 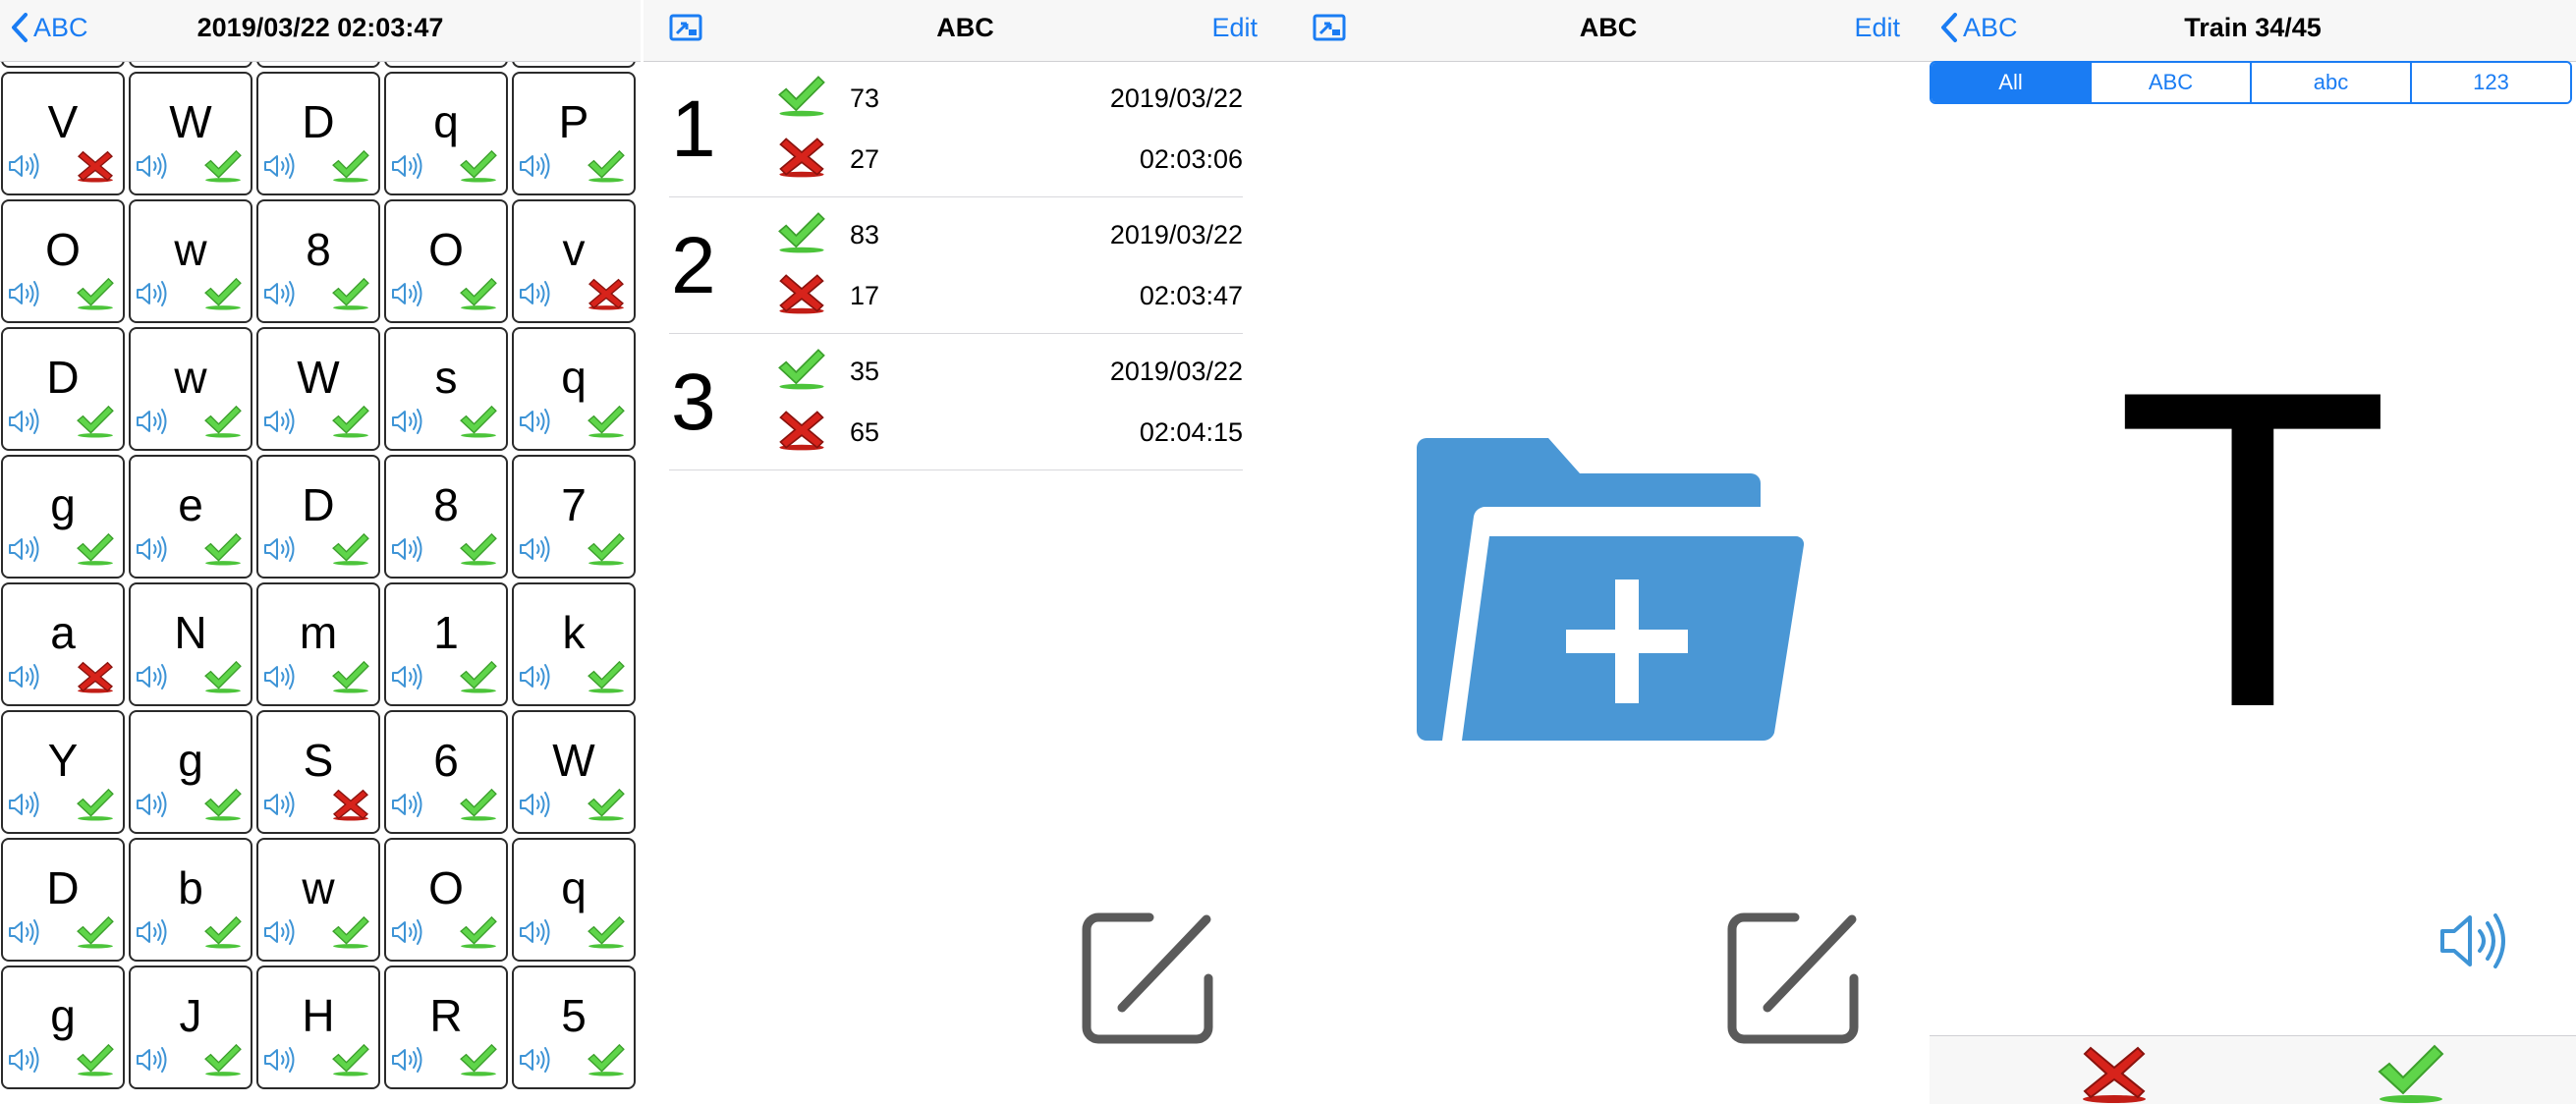 I want to click on cell-letter: H, so click(x=318, y=1015).